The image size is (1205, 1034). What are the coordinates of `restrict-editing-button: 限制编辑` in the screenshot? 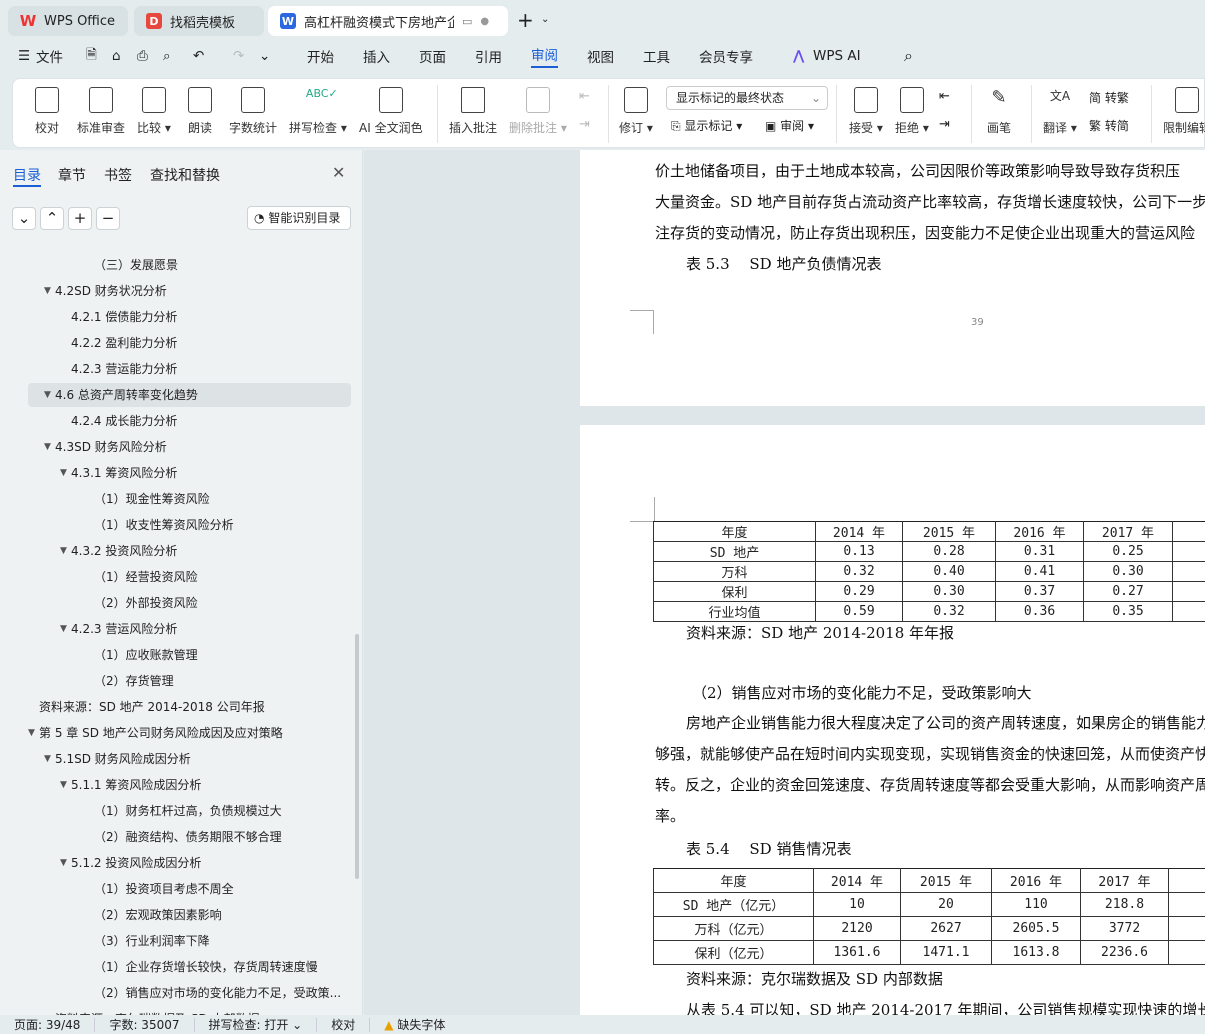 It's located at (1184, 111).